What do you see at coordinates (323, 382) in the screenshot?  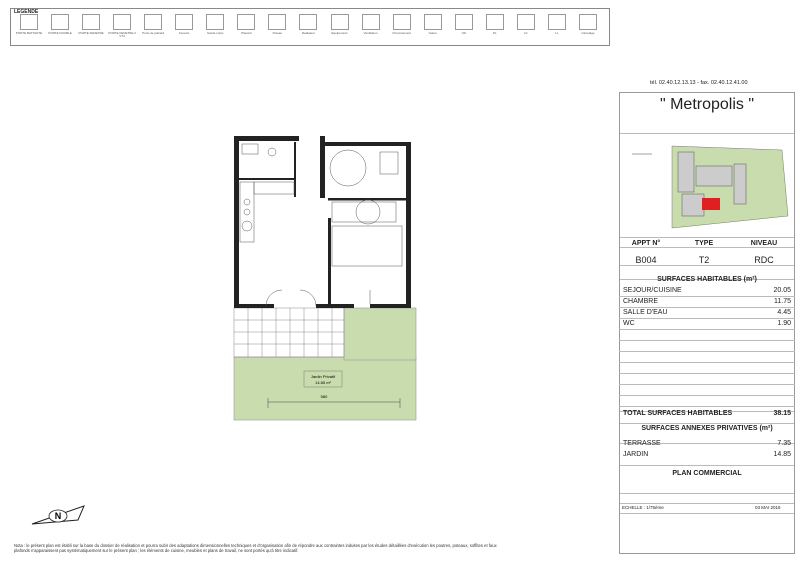 I see `garden-area-label: 14.85 m²` at bounding box center [323, 382].